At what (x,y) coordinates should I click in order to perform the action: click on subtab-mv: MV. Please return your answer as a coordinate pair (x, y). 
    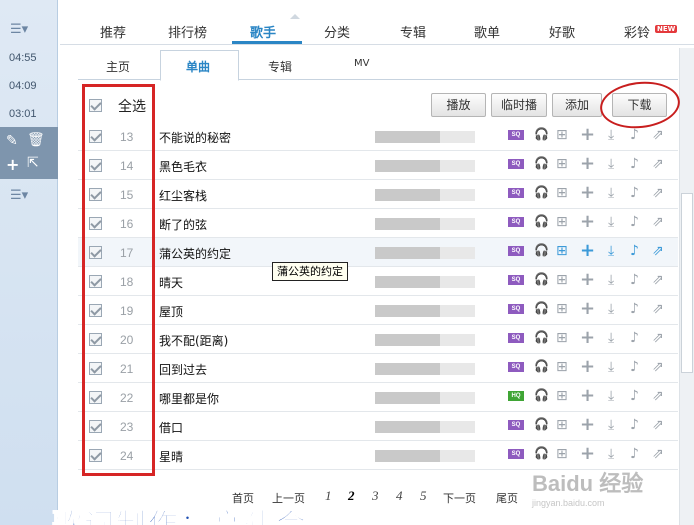
    Looking at the image, I should click on (361, 63).